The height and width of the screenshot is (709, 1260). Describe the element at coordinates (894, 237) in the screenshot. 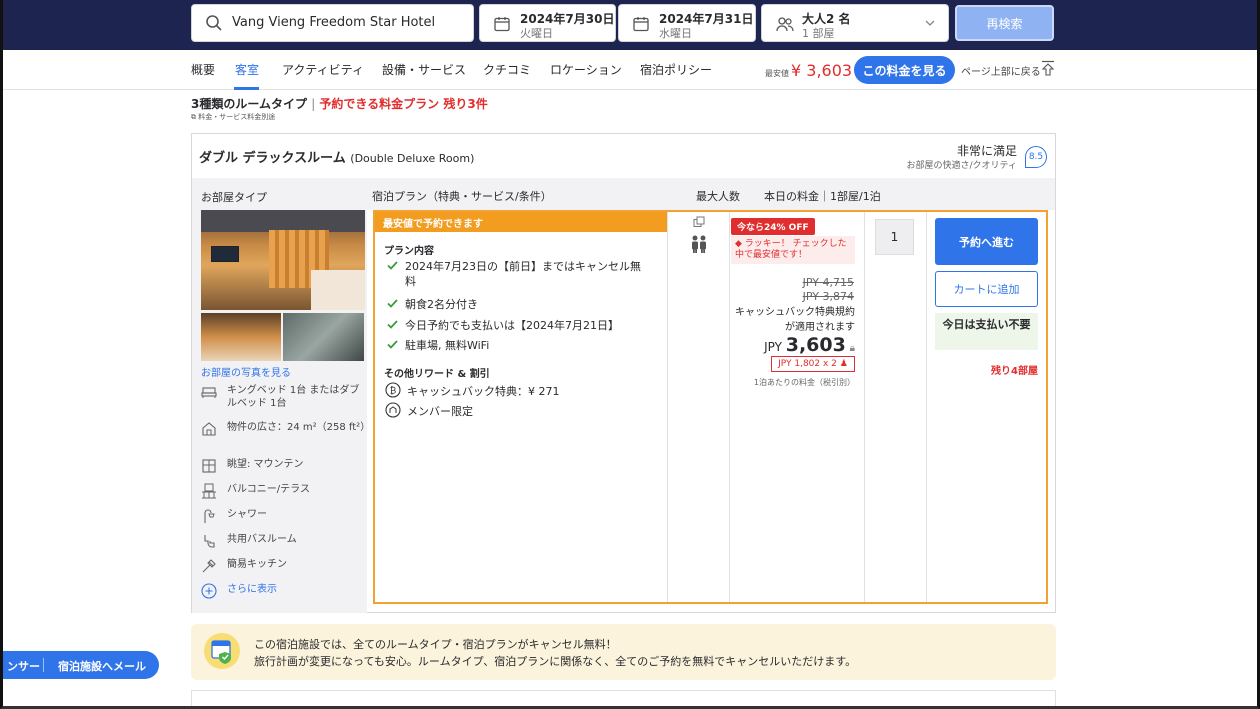

I see `room-quantity-select: 1` at that location.